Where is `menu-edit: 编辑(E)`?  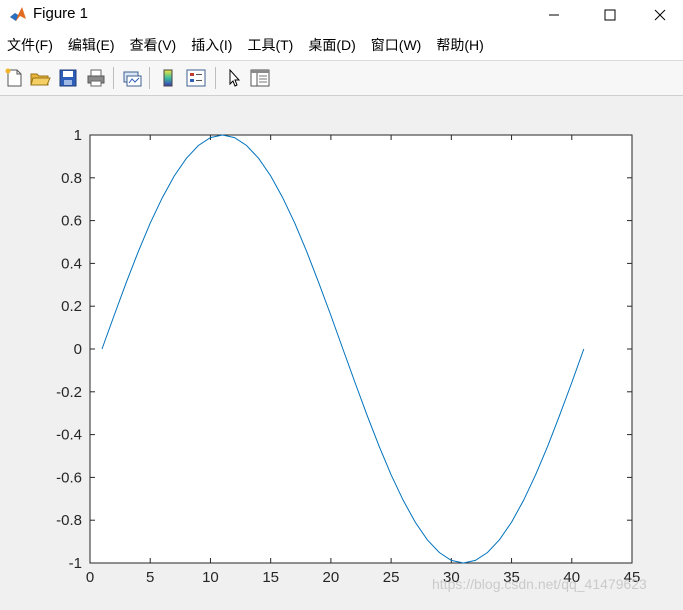 menu-edit: 编辑(E) is located at coordinates (92, 45).